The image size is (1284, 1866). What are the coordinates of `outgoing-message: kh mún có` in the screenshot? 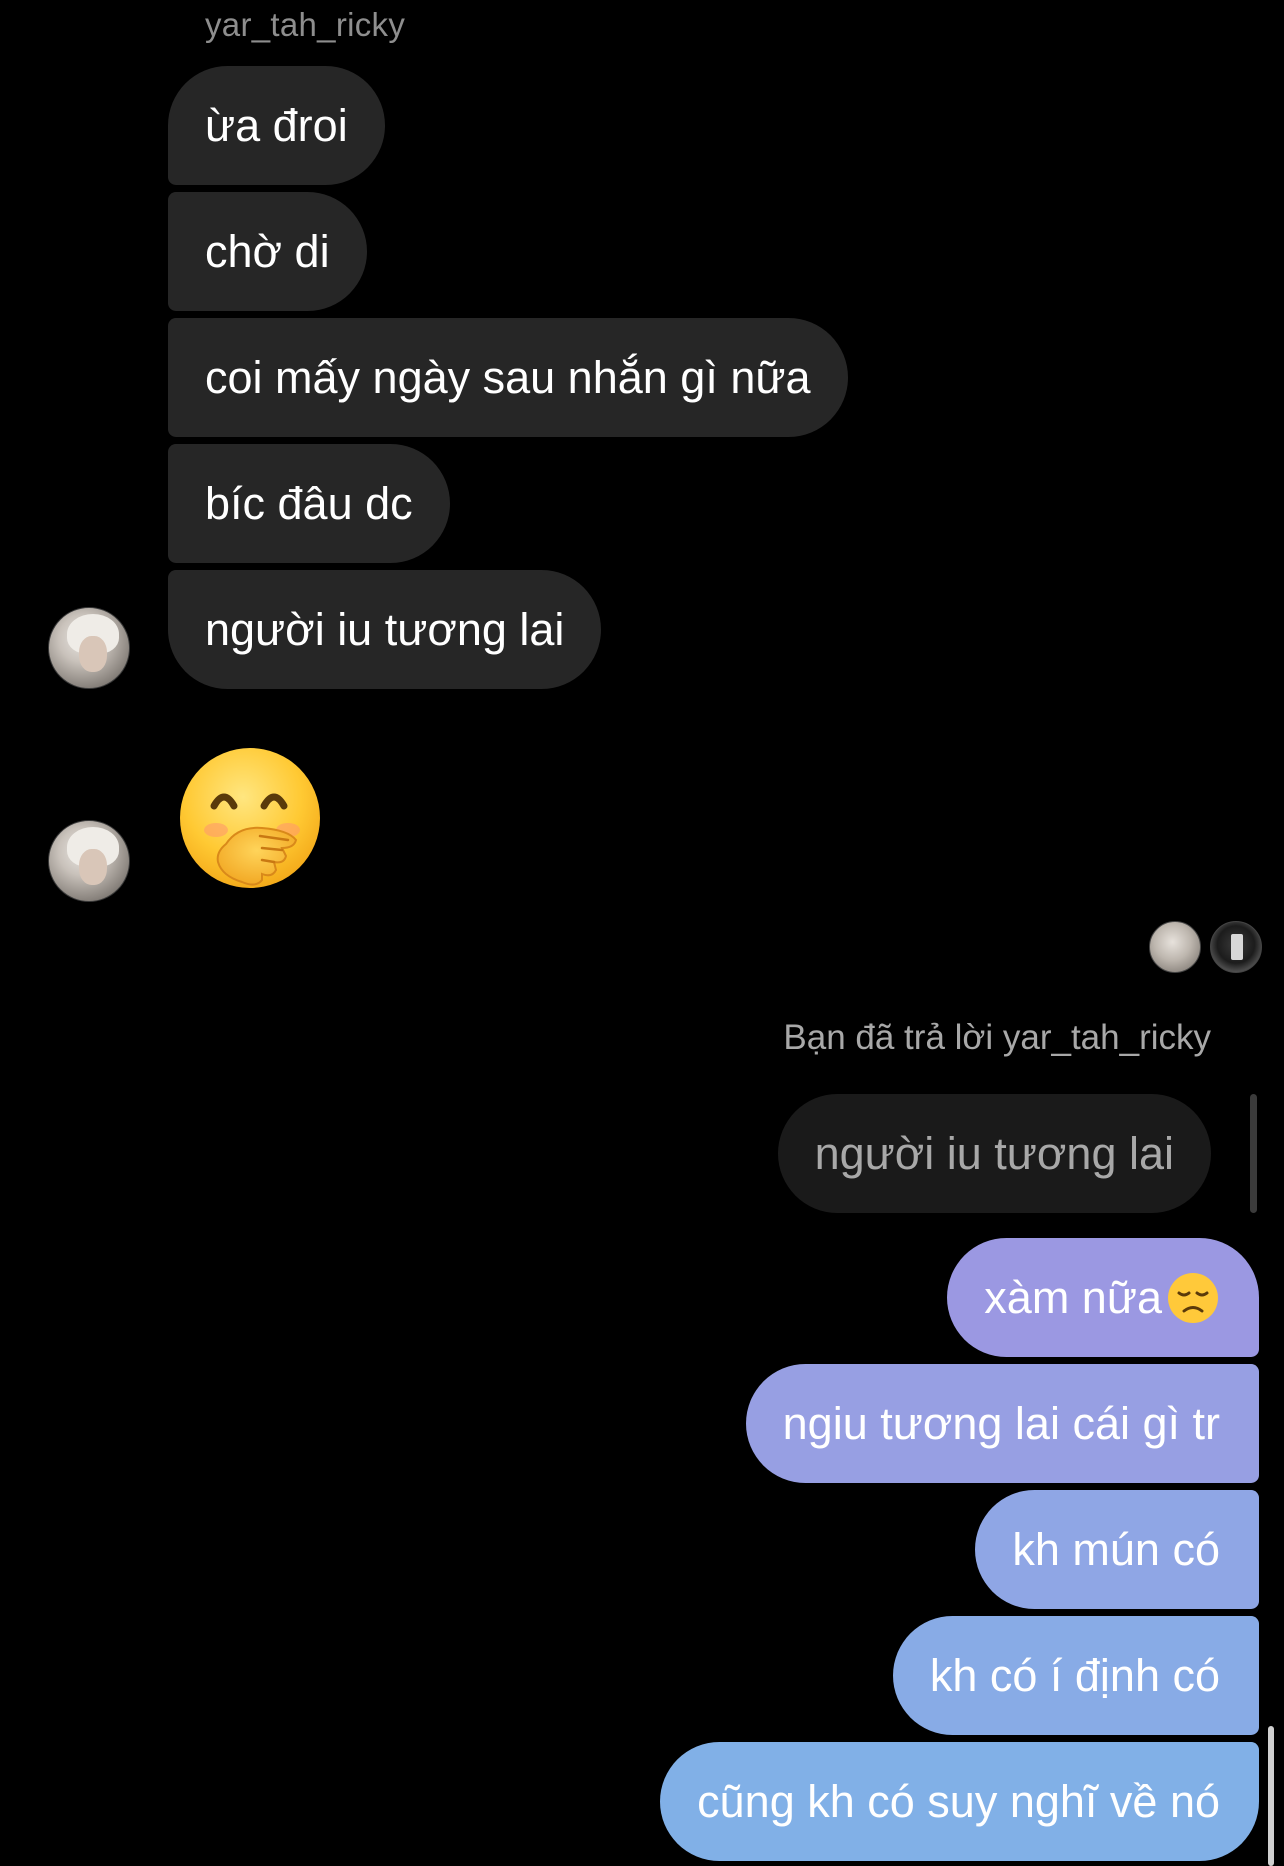 It's located at (1117, 1549).